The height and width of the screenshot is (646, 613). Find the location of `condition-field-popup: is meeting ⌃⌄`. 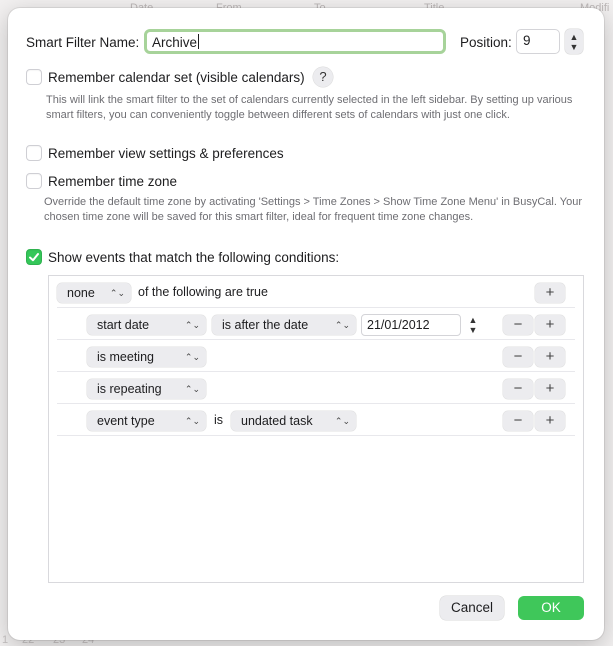

condition-field-popup: is meeting ⌃⌄ is located at coordinates (146, 357).